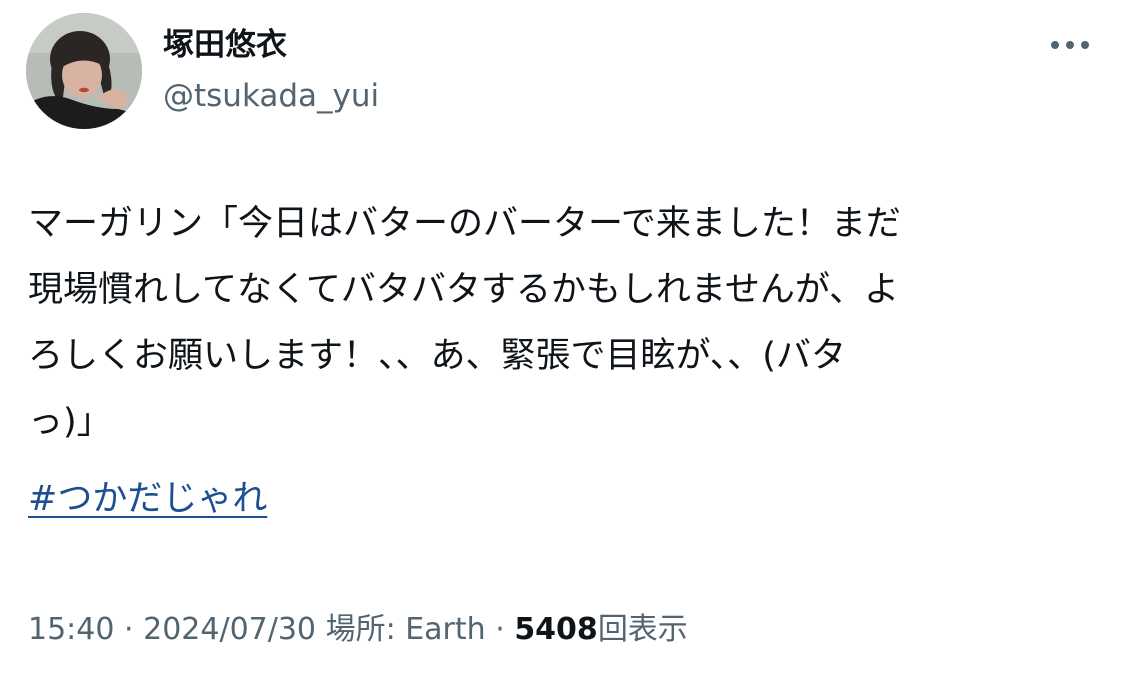  Describe the element at coordinates (464, 290) in the screenshot. I see `tweet-text-line: 現場慣れしてなくてバタバタするかもしれませんが、よ` at that location.